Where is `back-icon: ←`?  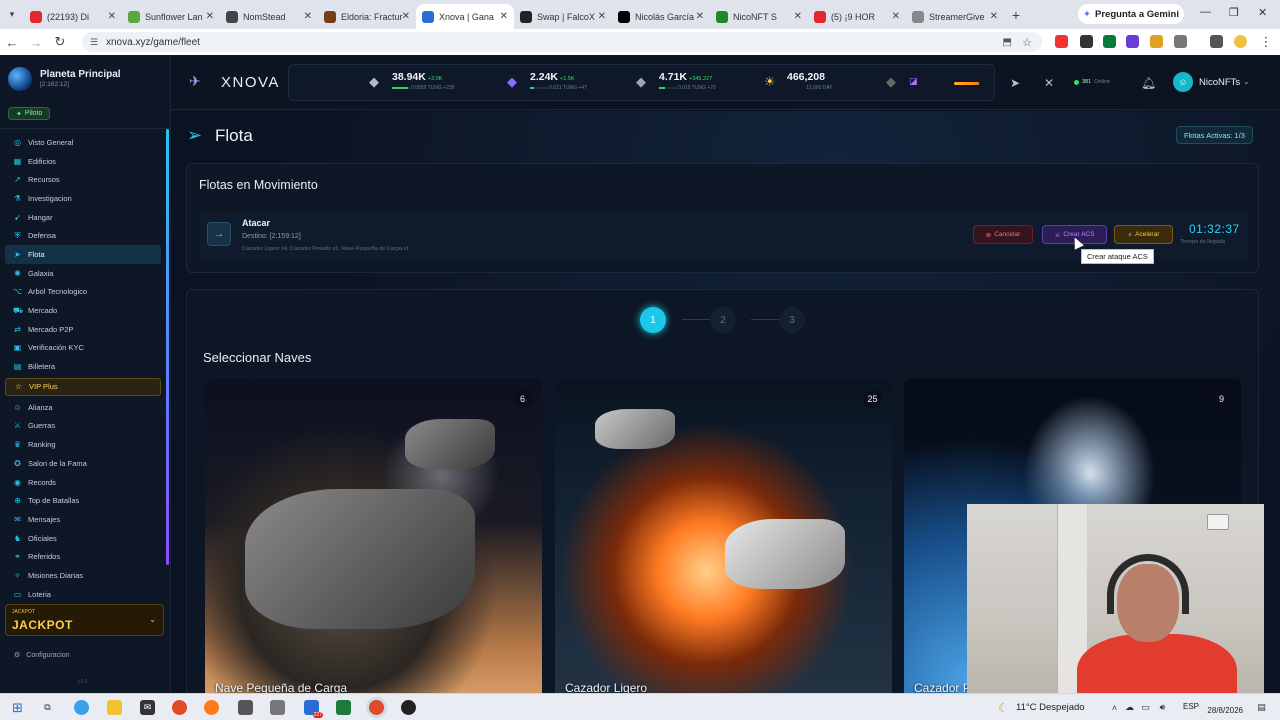
back-icon: ← is located at coordinates (12, 42).